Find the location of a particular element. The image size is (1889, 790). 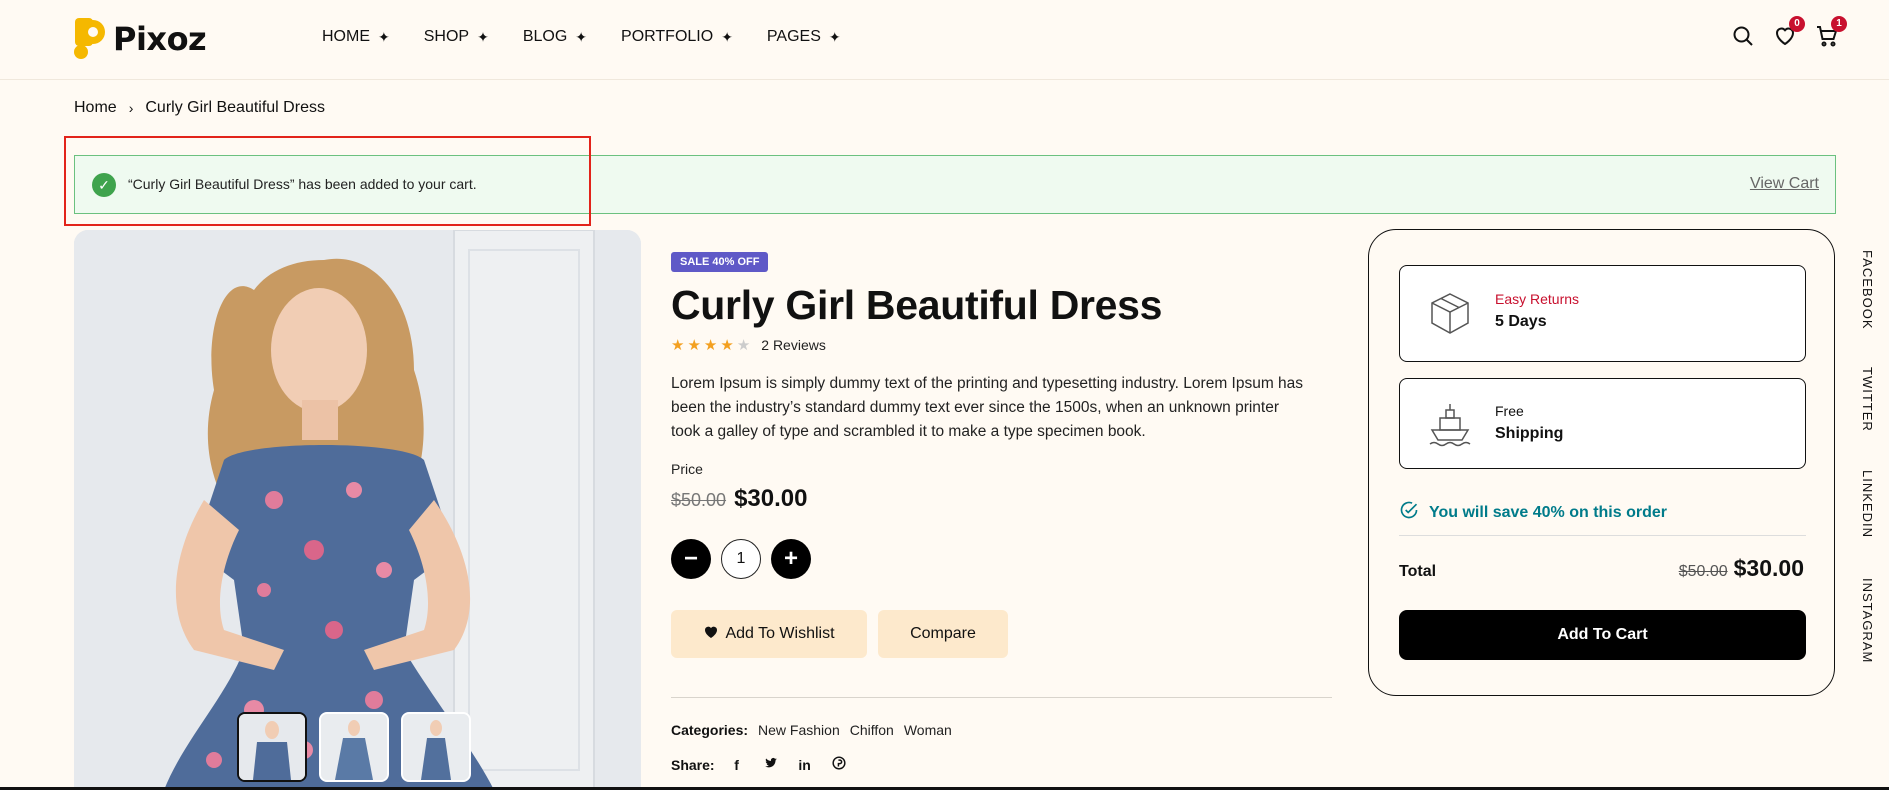

chevron-right-icon: › is located at coordinates (131, 108).